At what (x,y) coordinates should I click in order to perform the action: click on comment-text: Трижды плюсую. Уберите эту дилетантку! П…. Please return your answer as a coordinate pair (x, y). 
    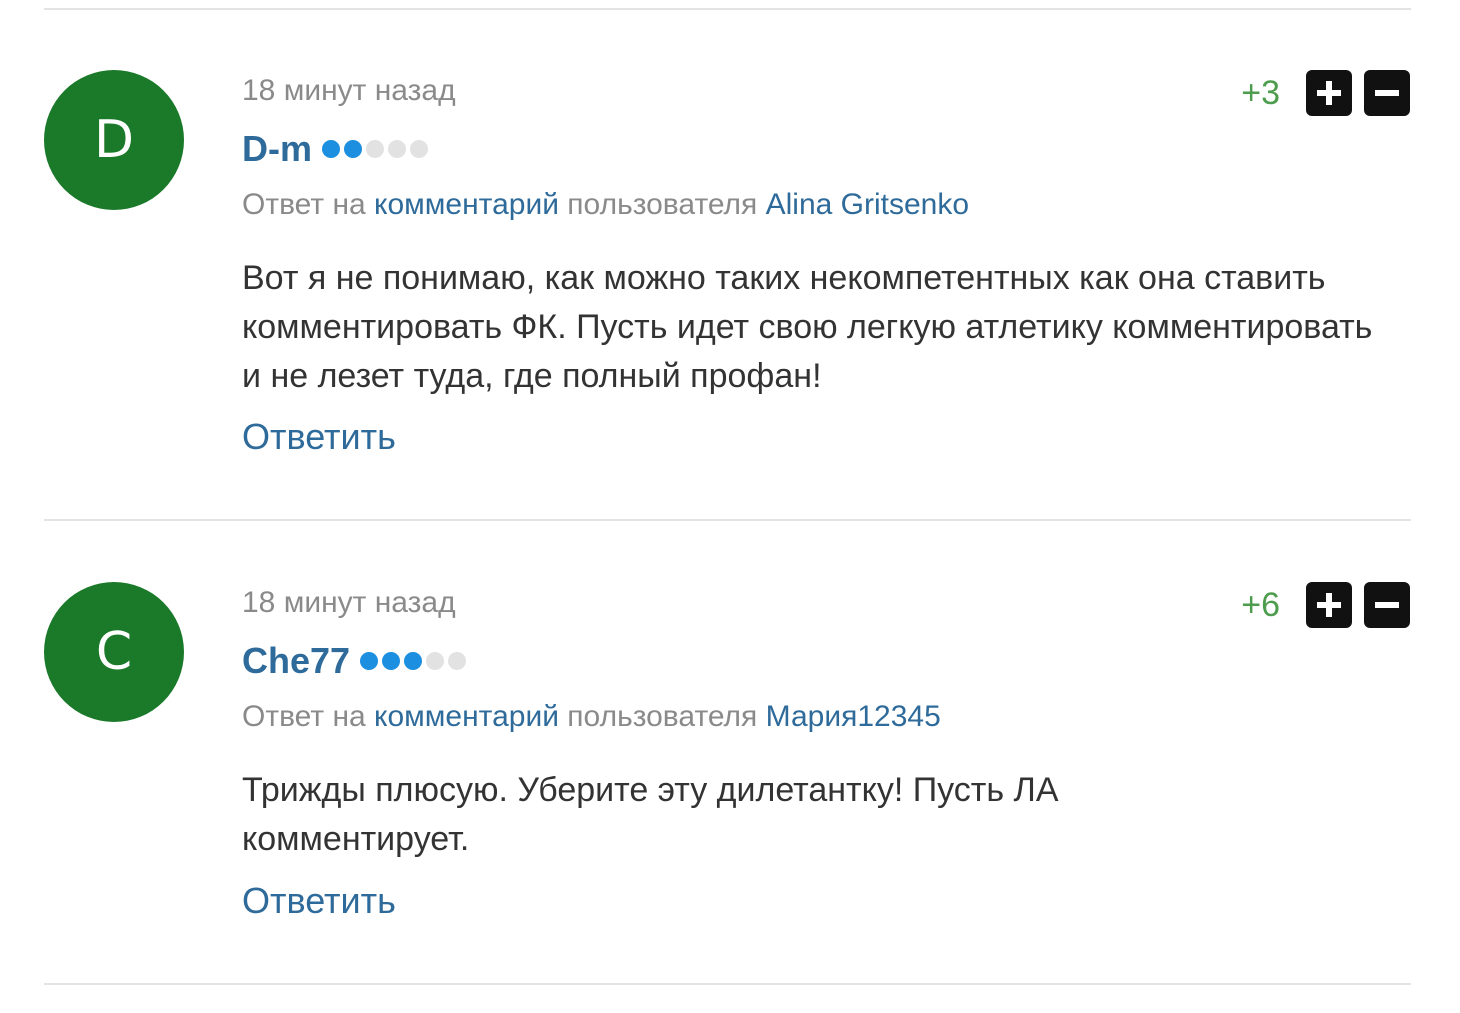
    Looking at the image, I should click on (650, 814).